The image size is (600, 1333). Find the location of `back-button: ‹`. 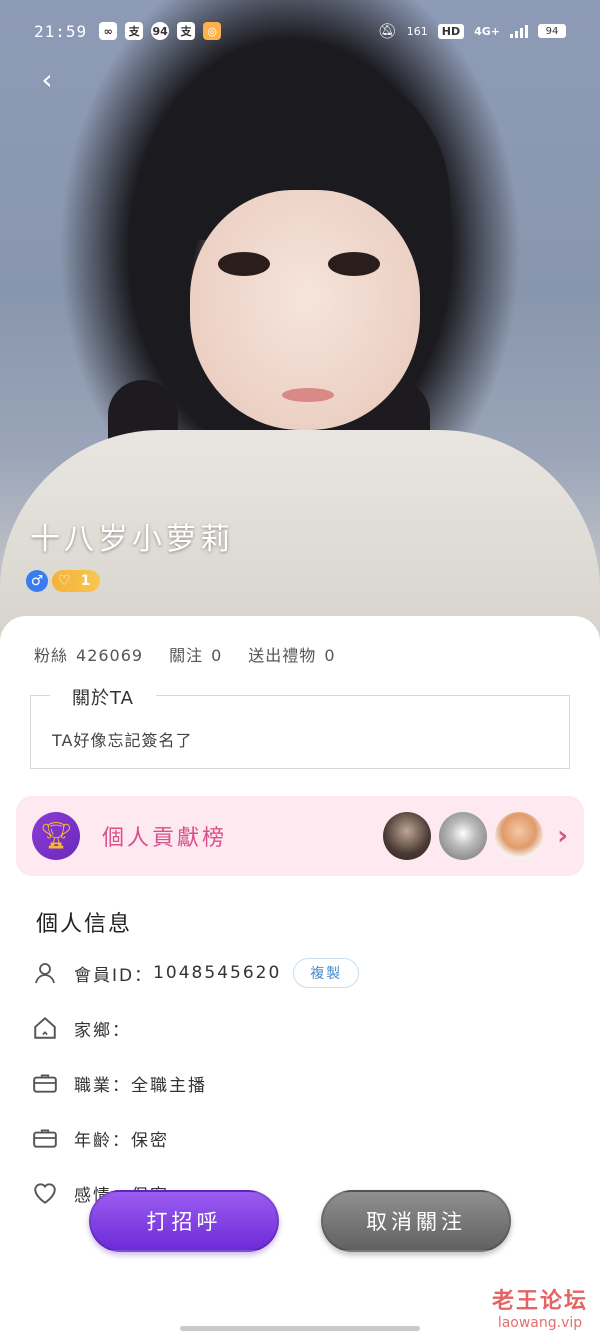

back-button: ‹ is located at coordinates (47, 79).